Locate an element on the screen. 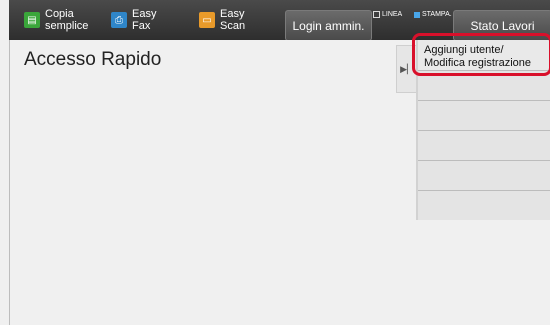 This screenshot has height=325, width=550. print-indicator: STAMPA. is located at coordinates (433, 14).